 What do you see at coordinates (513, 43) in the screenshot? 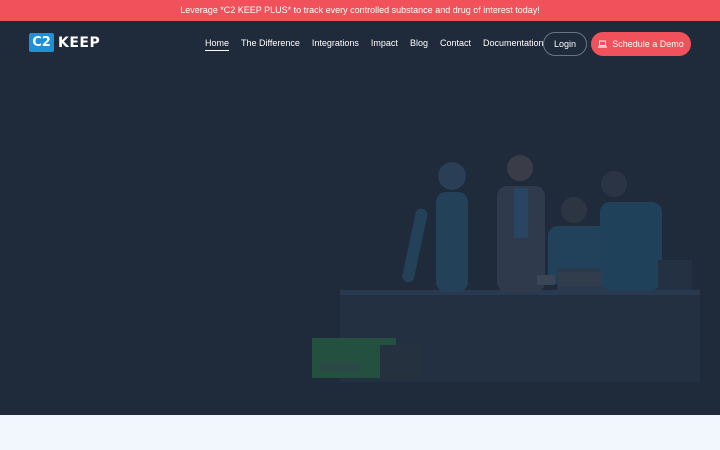
I see `nav-link-documentation: Documentation` at bounding box center [513, 43].